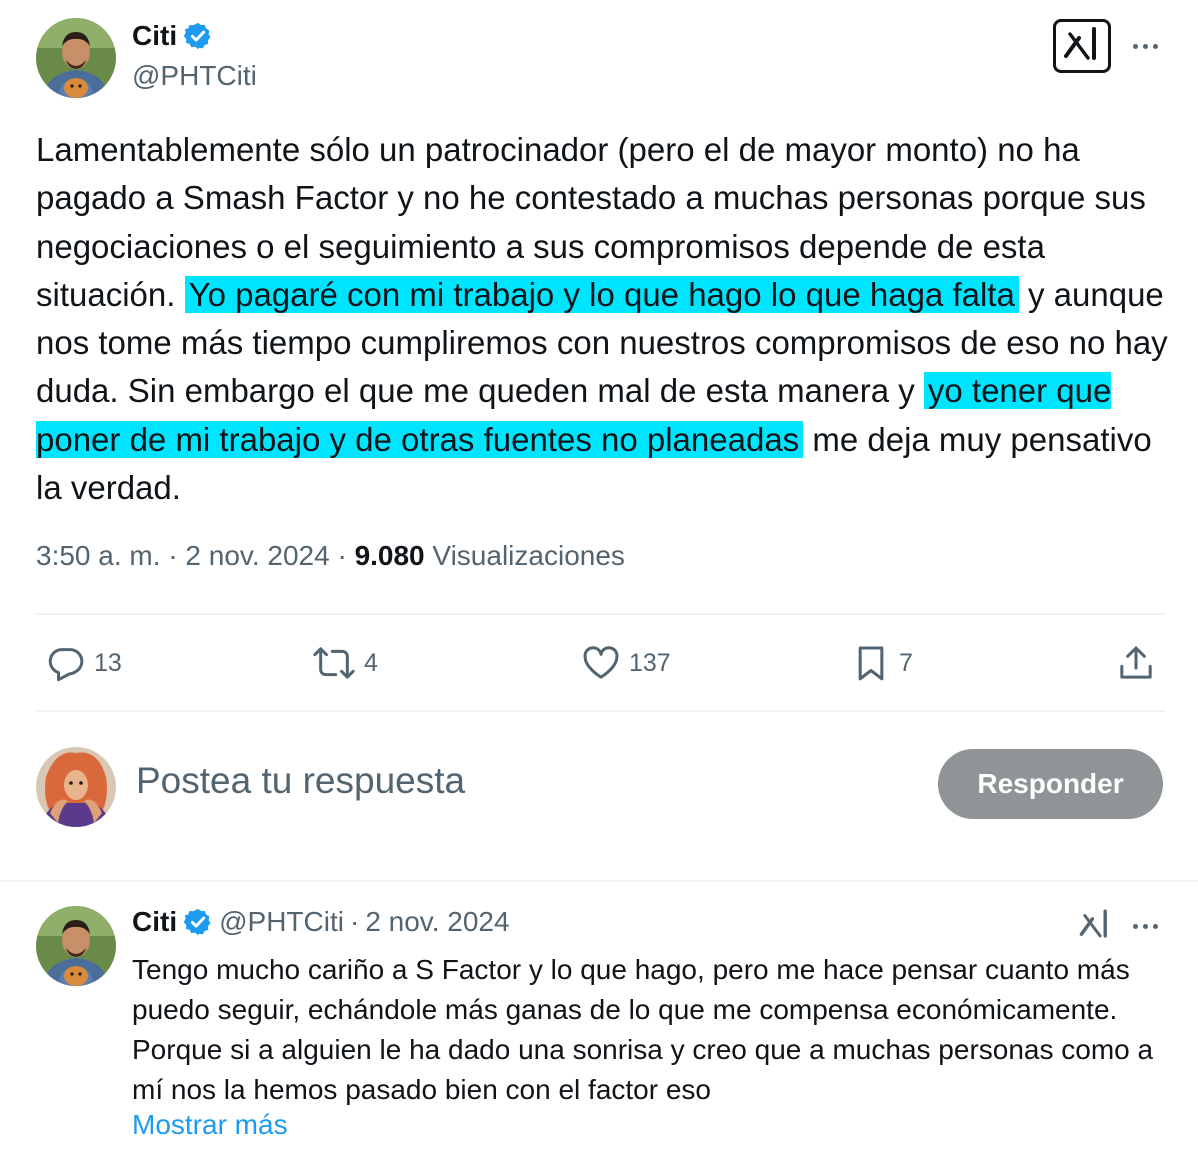 This screenshot has width=1198, height=1164. What do you see at coordinates (437, 922) in the screenshot?
I see `reply-date: 2 nov. 2024` at bounding box center [437, 922].